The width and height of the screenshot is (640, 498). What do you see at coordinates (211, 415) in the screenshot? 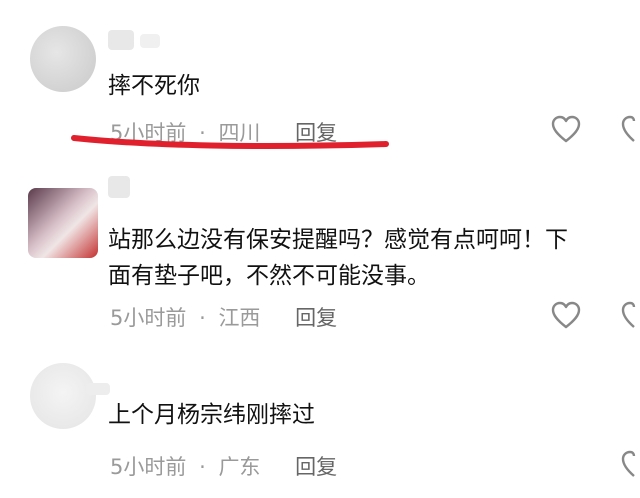
I see `comment-text: 上个月杨宗纬刚摔过` at bounding box center [211, 415].